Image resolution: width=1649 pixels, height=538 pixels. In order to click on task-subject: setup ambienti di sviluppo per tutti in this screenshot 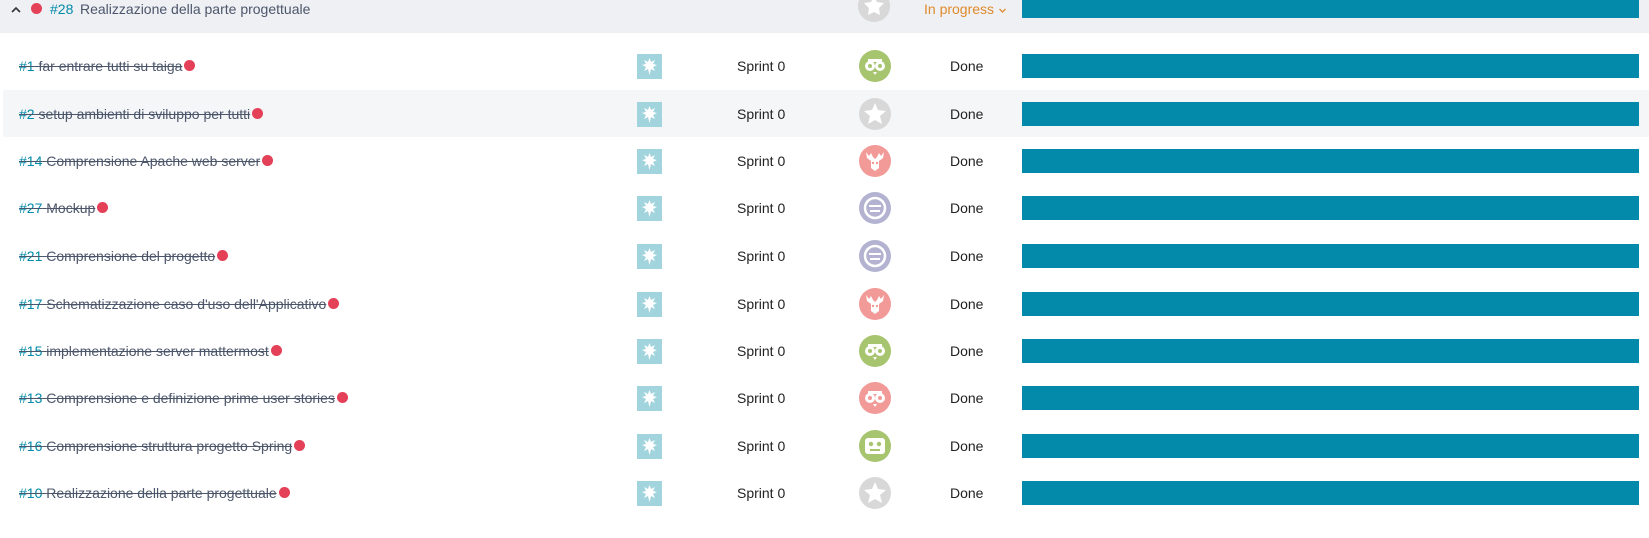, I will do `click(144, 114)`.